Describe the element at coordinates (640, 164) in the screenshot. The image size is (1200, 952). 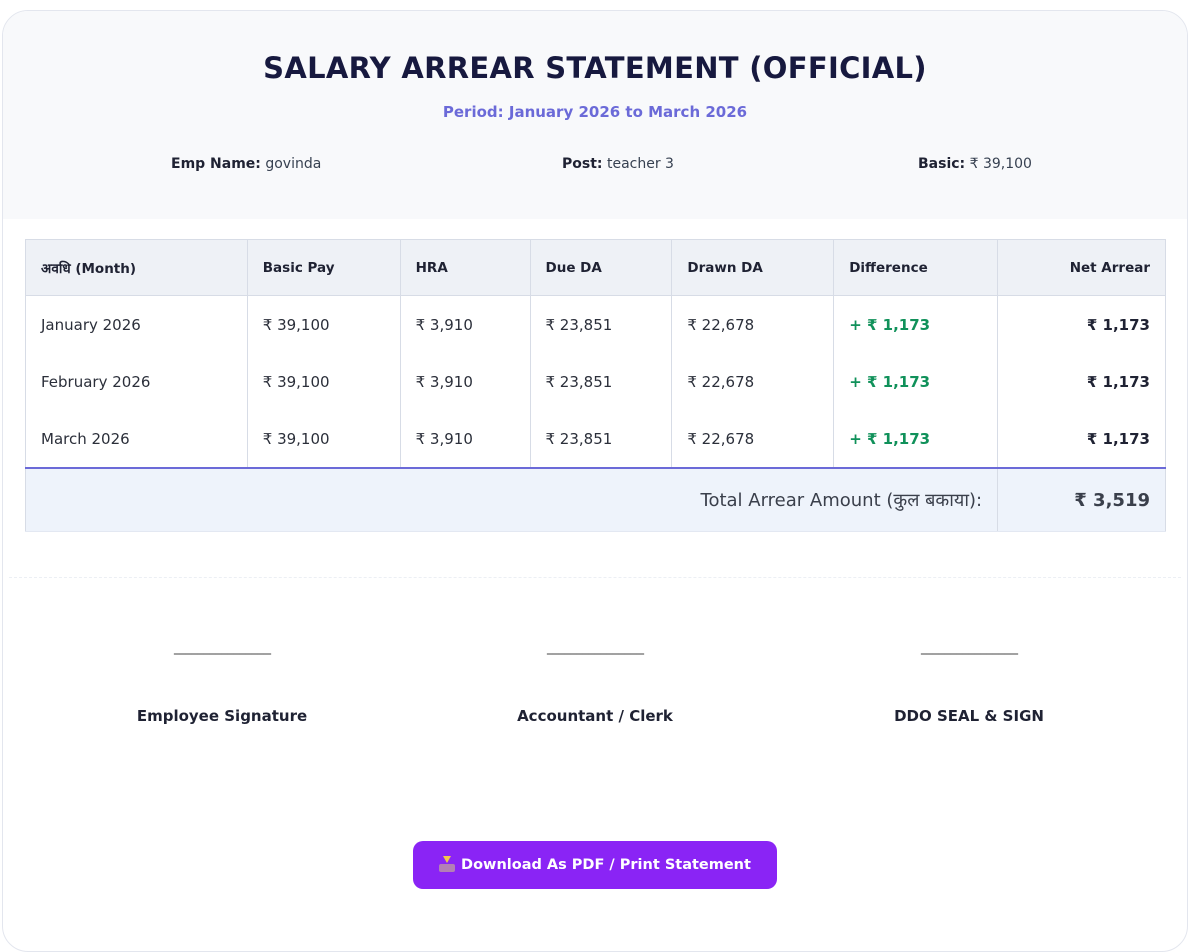
I see `post-value: teacher 3` at that location.